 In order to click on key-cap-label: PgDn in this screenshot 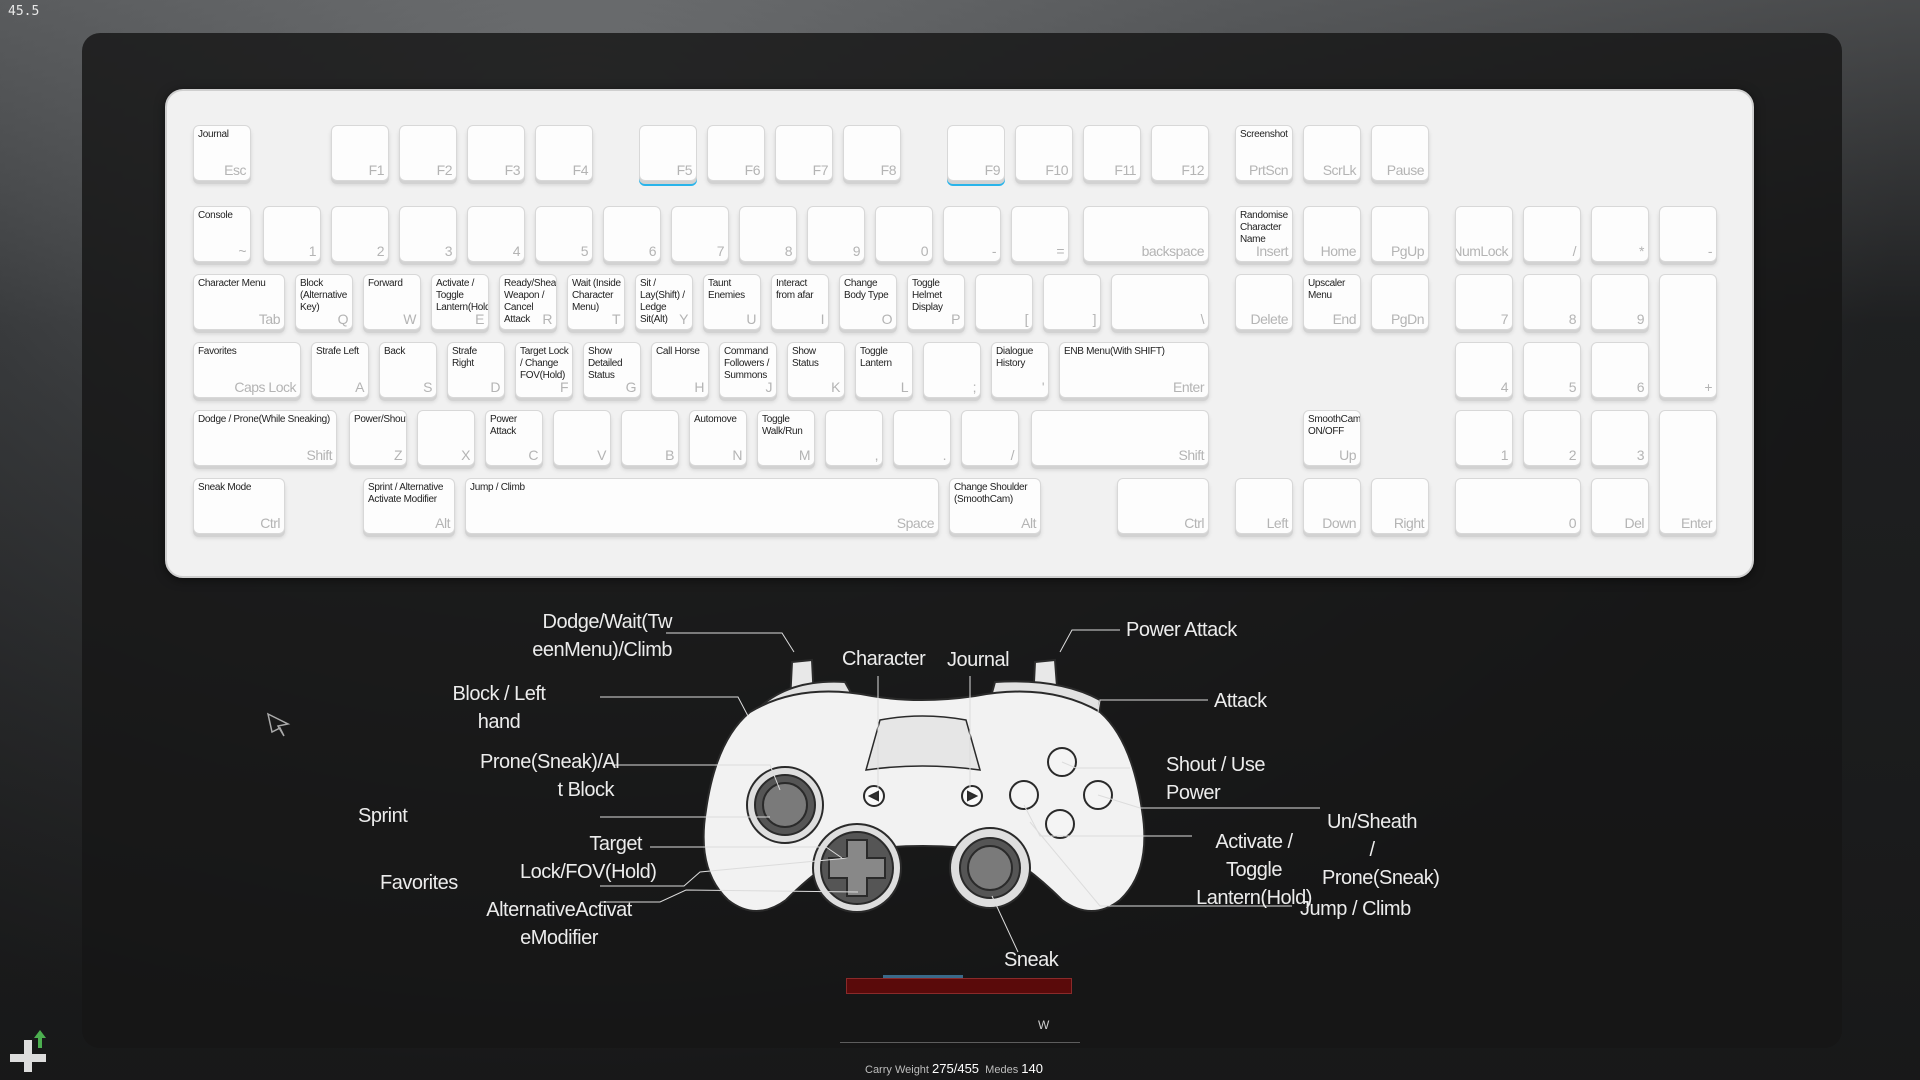, I will do `click(1407, 319)`.